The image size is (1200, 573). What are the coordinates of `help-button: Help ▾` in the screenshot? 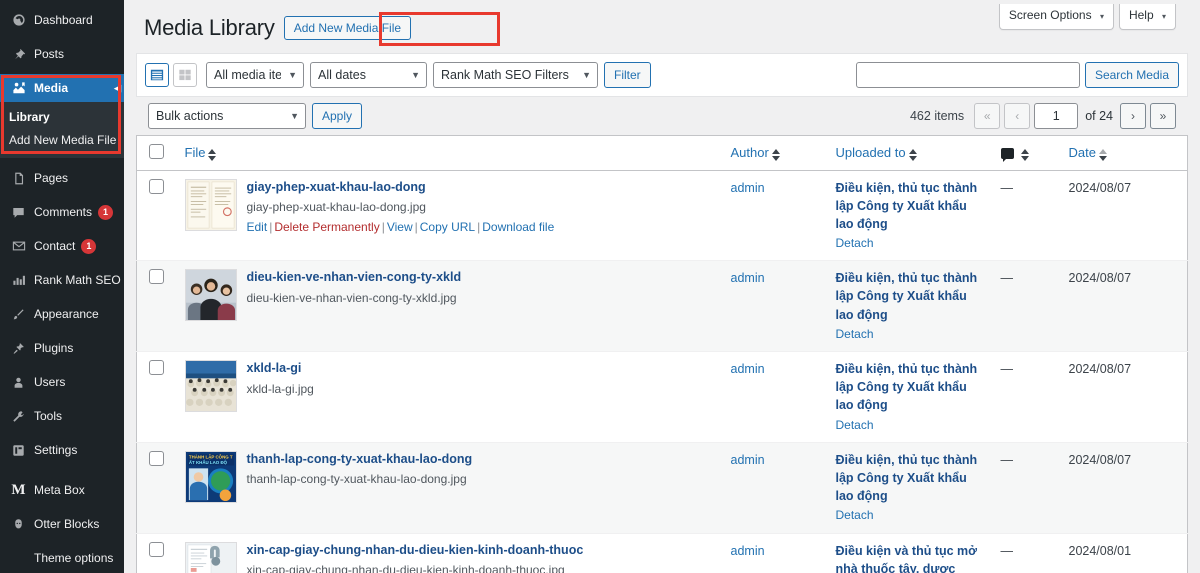 It's located at (1147, 17).